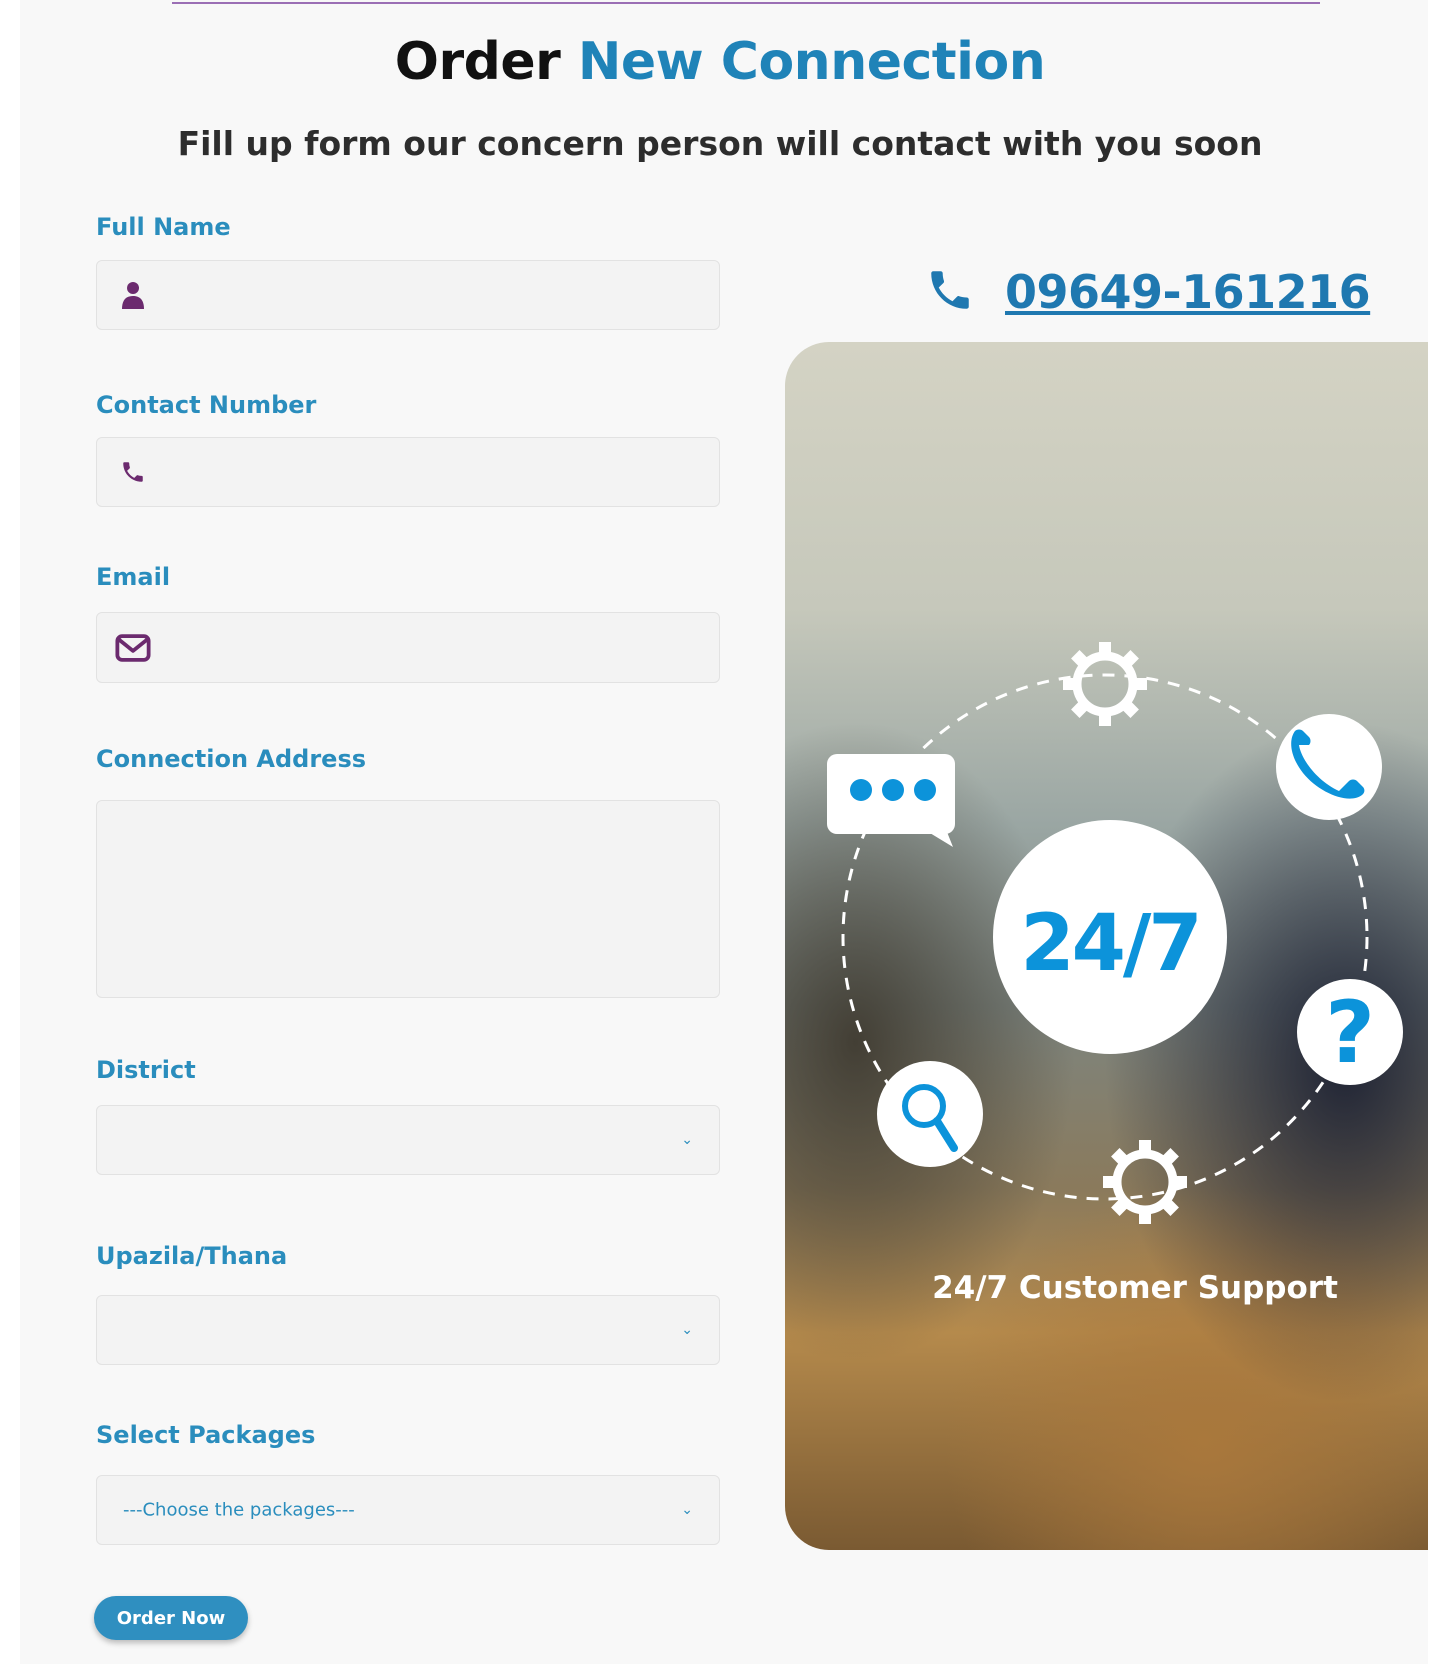 Image resolution: width=1440 pixels, height=1664 pixels. I want to click on contact-number-field, so click(408, 472).